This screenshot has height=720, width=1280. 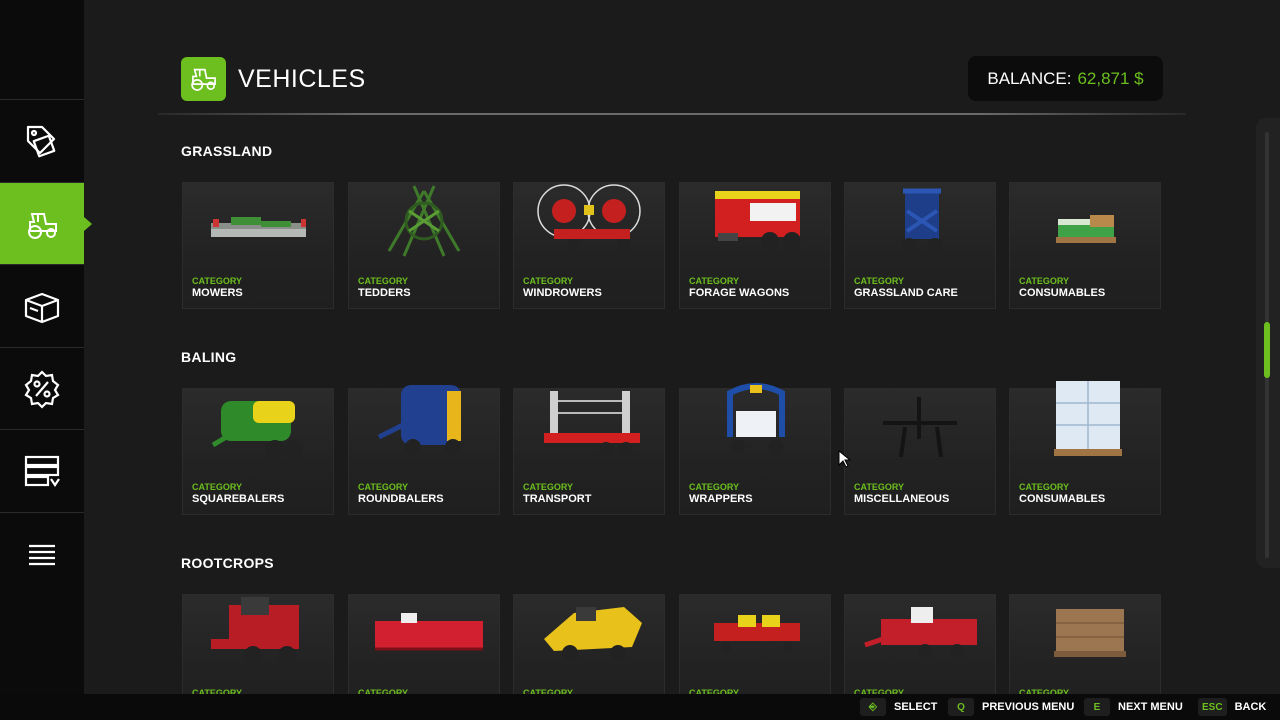 I want to click on hint-label: NEXT MENU, so click(x=1150, y=707).